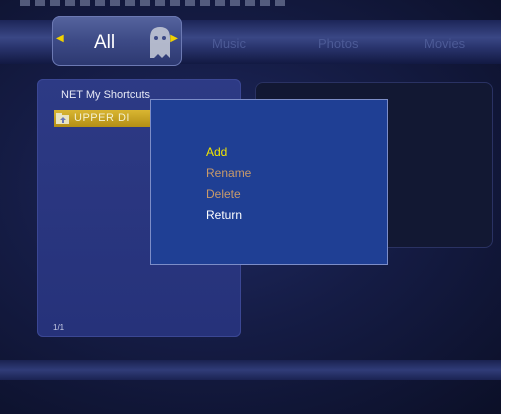 Image resolution: width=515 pixels, height=414 pixels. Describe the element at coordinates (216, 152) in the screenshot. I see `menu-item-add: Add` at that location.